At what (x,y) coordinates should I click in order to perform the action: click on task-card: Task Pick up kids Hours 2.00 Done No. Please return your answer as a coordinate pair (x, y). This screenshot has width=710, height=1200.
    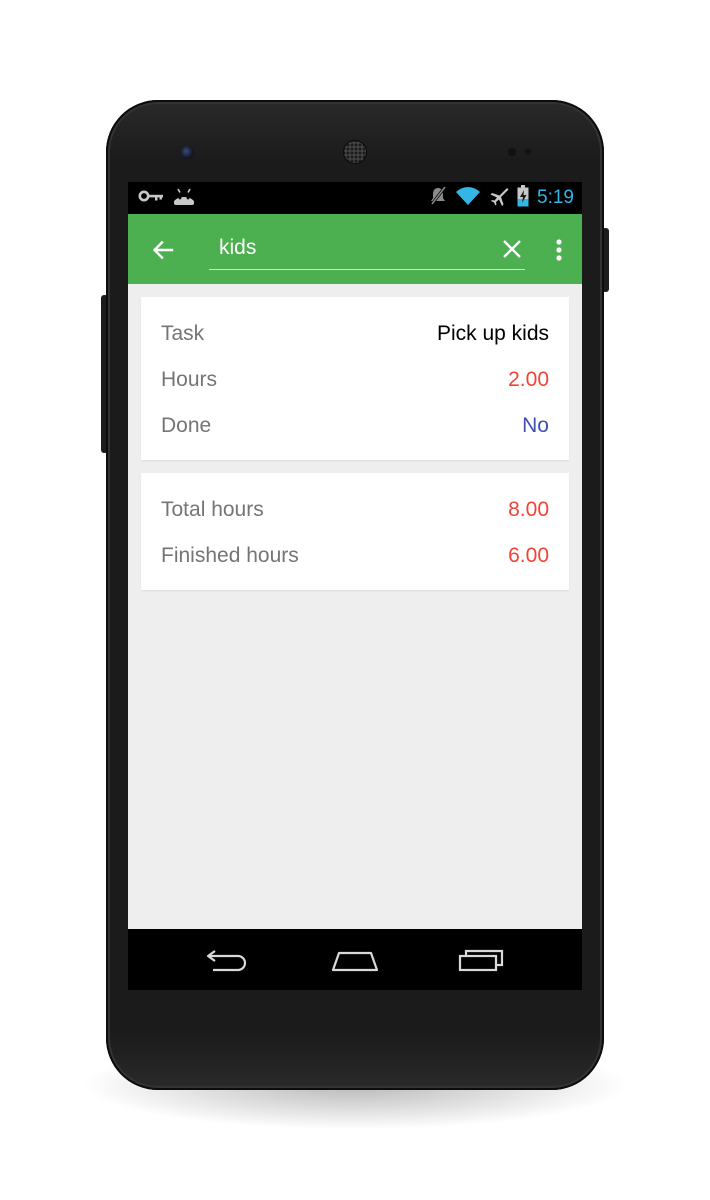
    Looking at the image, I should click on (355, 378).